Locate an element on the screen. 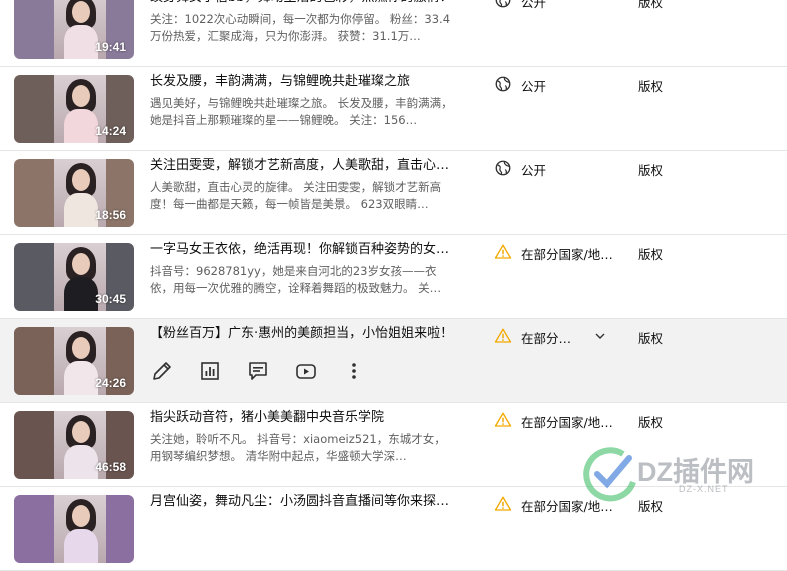  video-duration: 14:24 is located at coordinates (110, 131).